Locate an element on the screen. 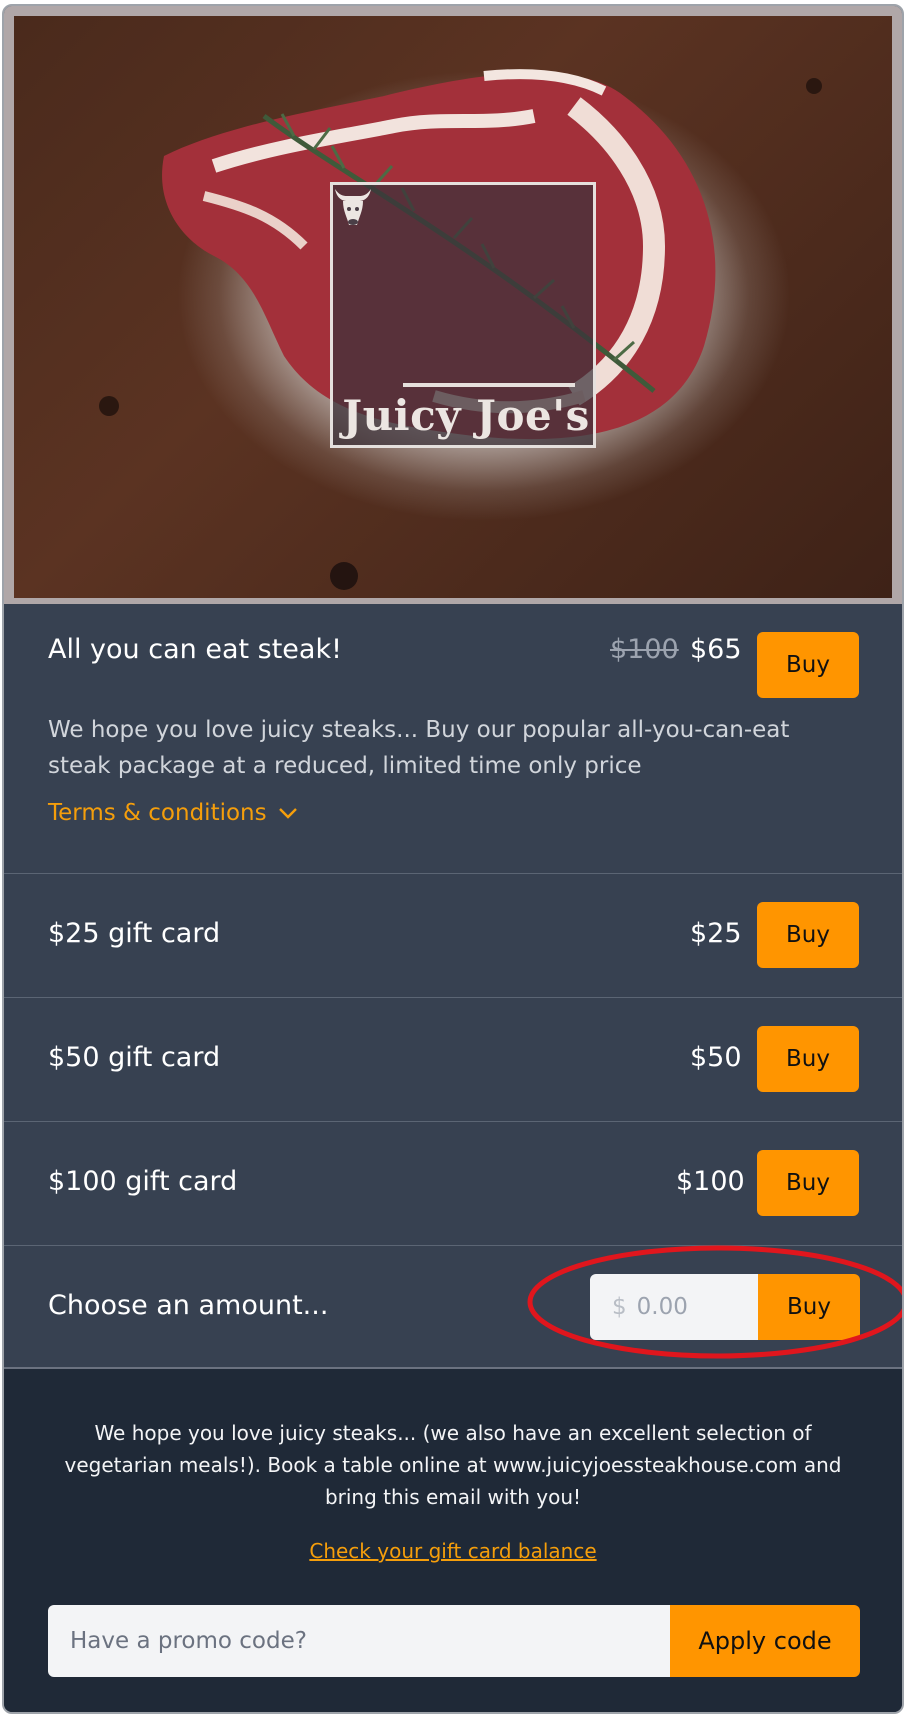 The width and height of the screenshot is (910, 1720). promo-code-group: Apply code is located at coordinates (454, 1641).